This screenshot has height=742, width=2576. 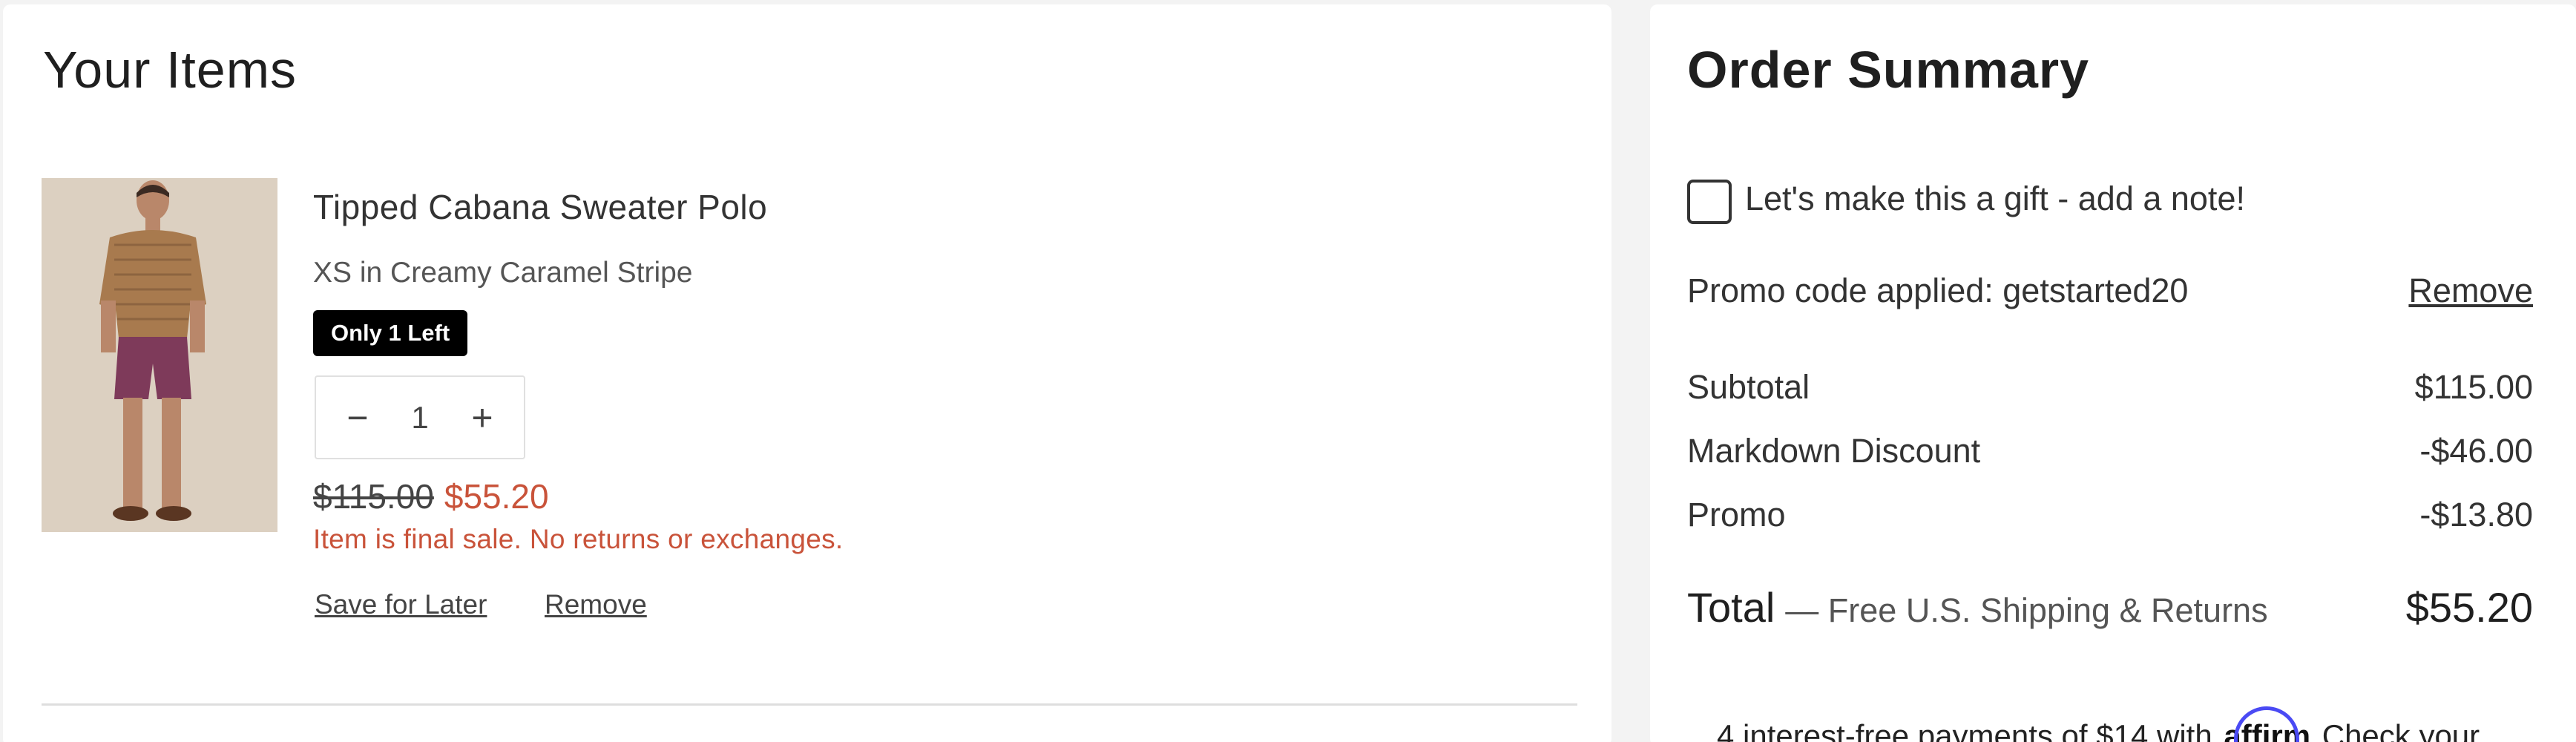 I want to click on product-name: Tipped Cabana Sweater Polo, so click(x=540, y=207).